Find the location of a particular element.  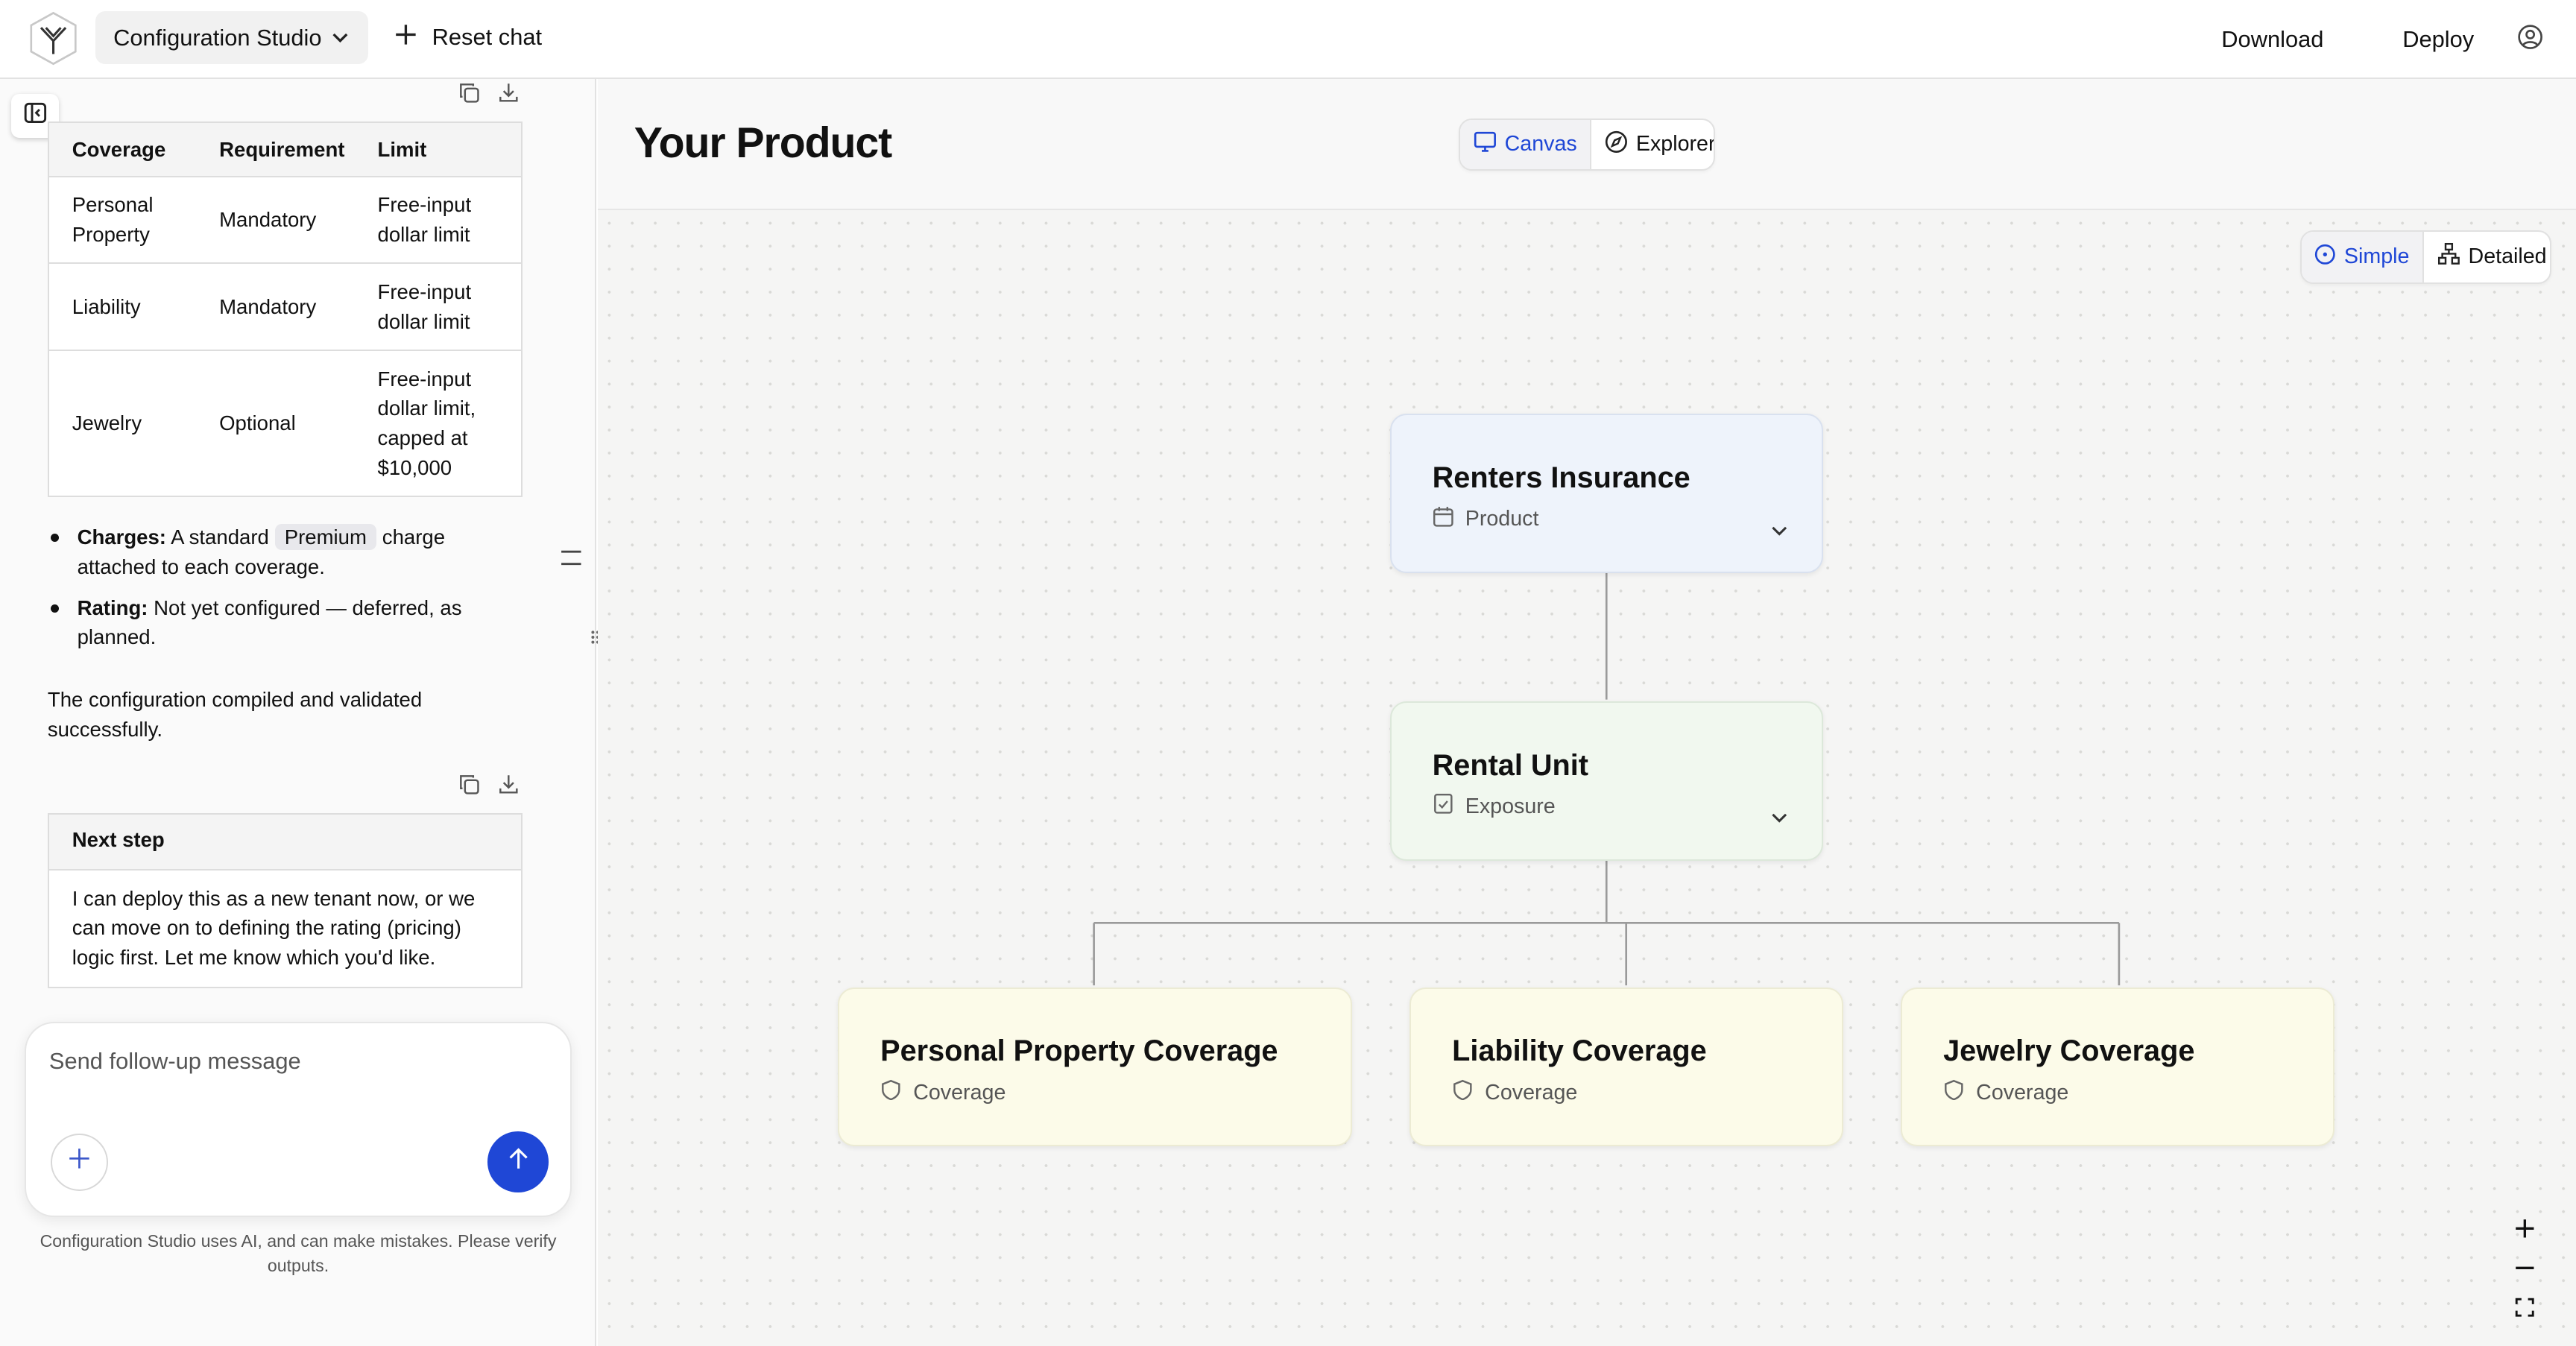

node-title: Jewelry Coverage is located at coordinates (2069, 1051).